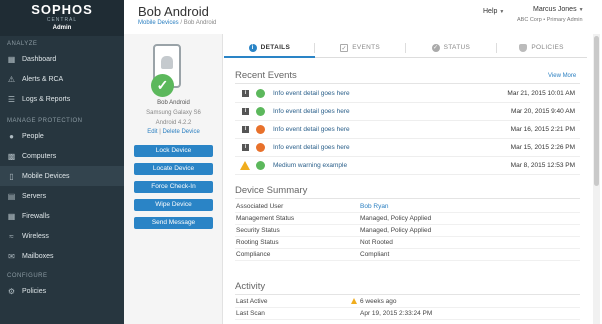 This screenshot has height=324, width=602. I want to click on sidebar-item-label: Mobile Devices, so click(46, 176).